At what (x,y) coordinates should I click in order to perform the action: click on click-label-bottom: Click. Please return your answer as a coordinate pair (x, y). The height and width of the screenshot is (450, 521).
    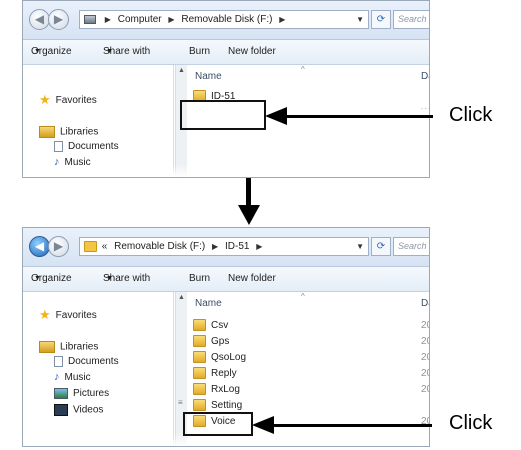
    Looking at the image, I should click on (471, 423).